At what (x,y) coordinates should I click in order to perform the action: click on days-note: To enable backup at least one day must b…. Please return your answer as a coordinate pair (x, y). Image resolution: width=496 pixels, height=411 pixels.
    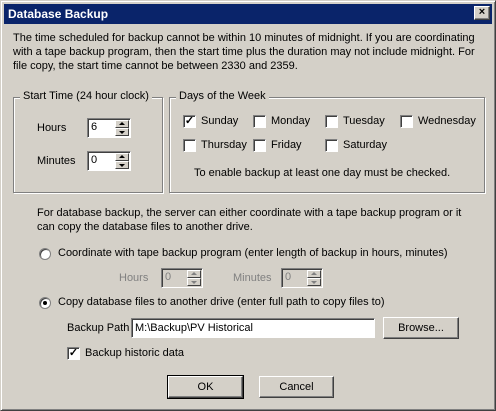
    Looking at the image, I should click on (322, 173).